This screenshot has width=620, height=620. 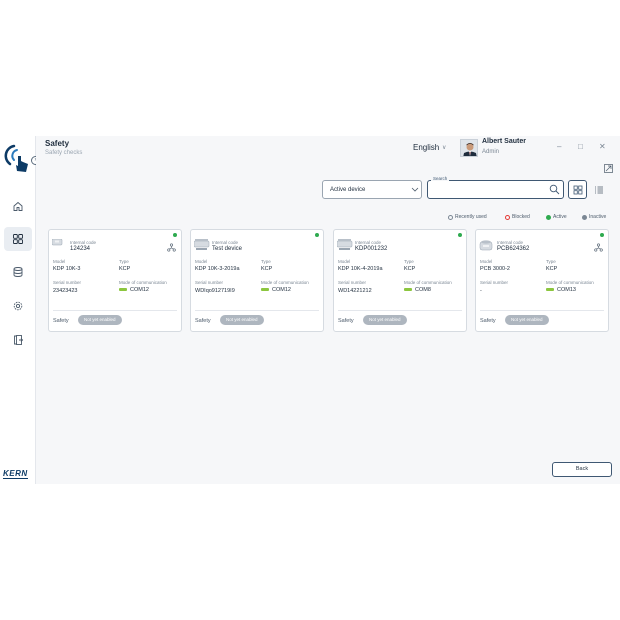 I want to click on grid-view-button, so click(x=577, y=189).